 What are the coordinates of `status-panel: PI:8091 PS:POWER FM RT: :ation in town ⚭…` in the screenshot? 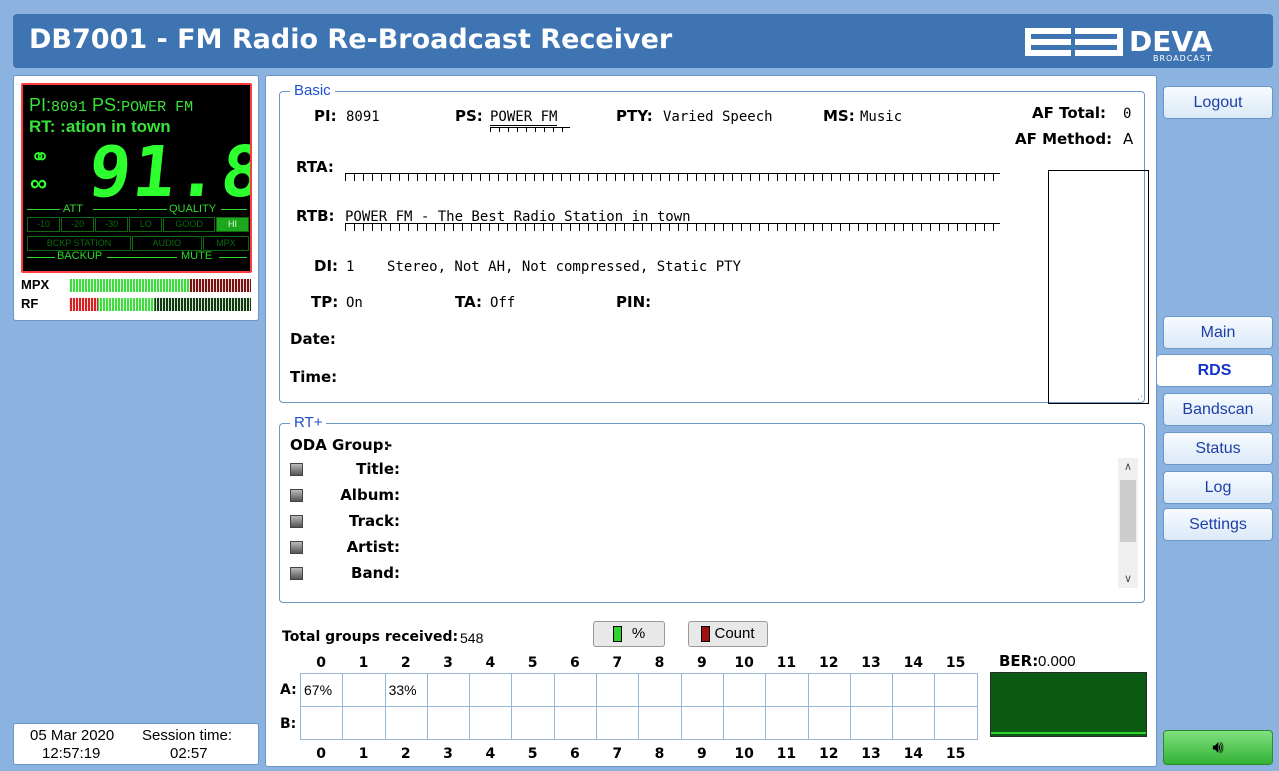 It's located at (136, 198).